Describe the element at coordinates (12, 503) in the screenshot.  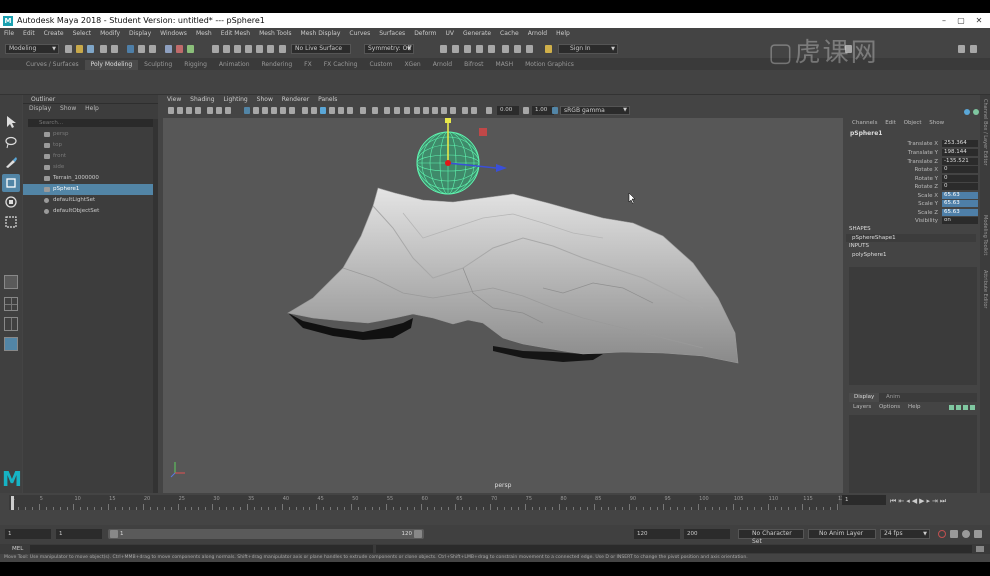
I see `current-time-marker` at that location.